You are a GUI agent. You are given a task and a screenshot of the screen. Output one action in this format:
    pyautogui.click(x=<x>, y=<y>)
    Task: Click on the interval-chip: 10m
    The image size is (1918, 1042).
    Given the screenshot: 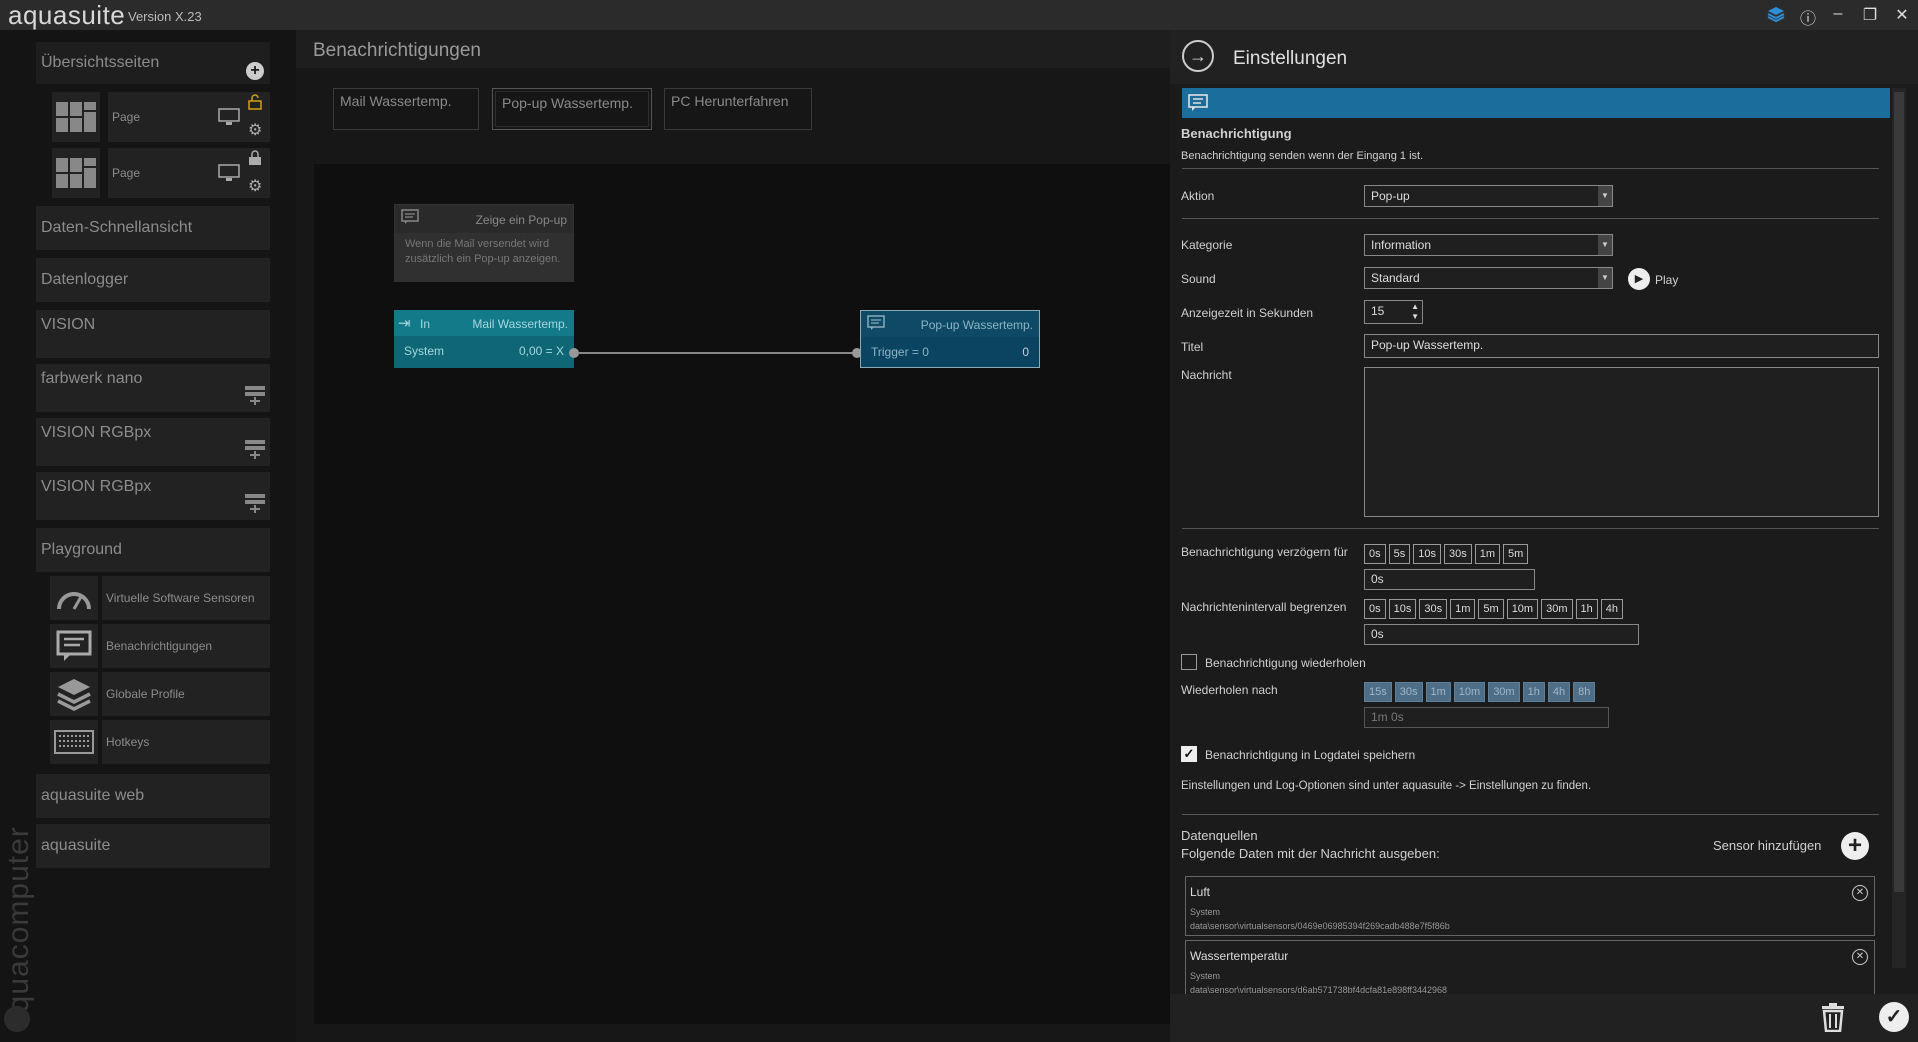 What is the action you would take?
    pyautogui.click(x=1522, y=609)
    